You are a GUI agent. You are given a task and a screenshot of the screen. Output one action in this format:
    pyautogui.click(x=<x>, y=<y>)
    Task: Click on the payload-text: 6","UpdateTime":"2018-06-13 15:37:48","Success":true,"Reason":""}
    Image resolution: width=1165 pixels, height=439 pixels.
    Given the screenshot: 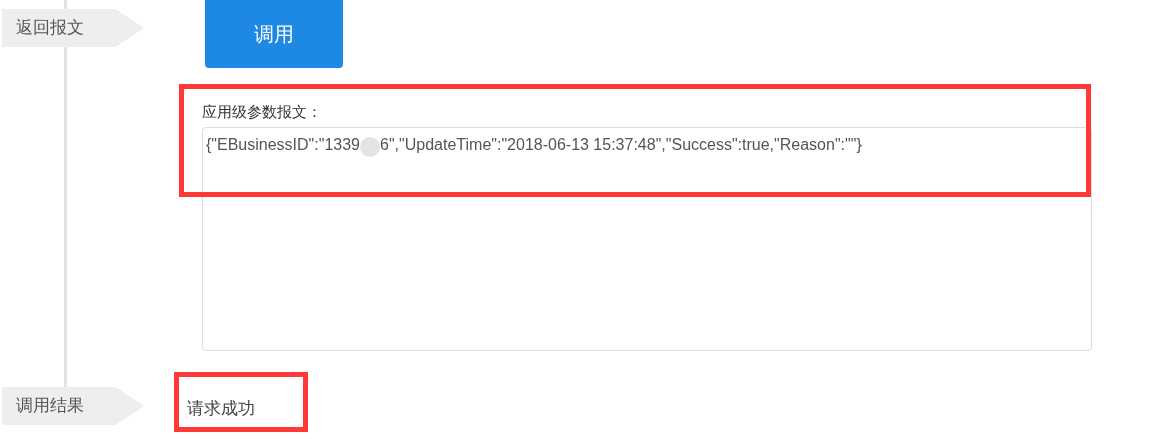 What is the action you would take?
    pyautogui.click(x=621, y=145)
    